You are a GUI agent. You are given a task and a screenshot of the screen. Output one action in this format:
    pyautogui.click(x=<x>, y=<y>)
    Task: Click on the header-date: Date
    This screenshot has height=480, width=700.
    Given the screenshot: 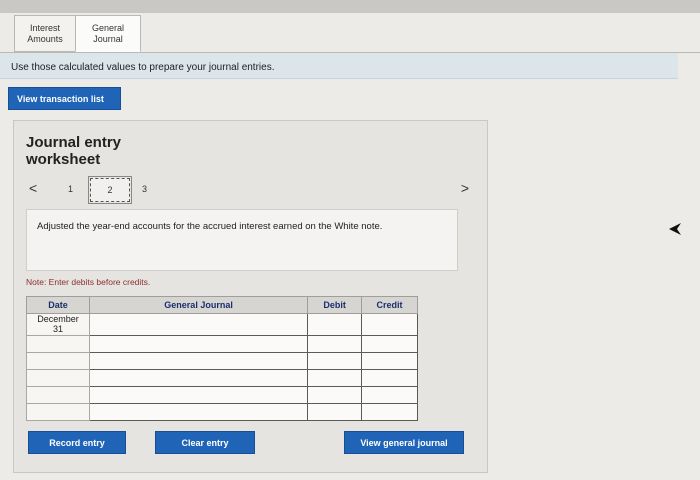 What is the action you would take?
    pyautogui.click(x=58, y=305)
    